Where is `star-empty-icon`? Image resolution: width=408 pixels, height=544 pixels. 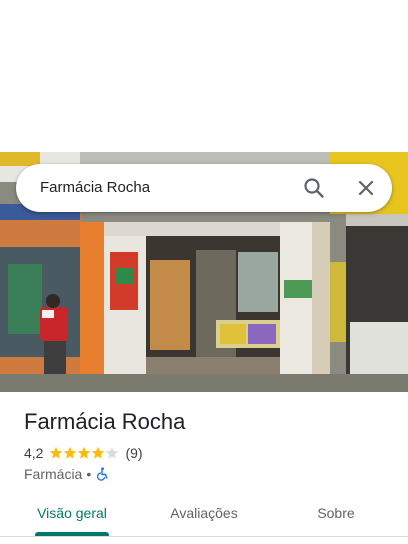
star-empty-icon is located at coordinates (112, 452).